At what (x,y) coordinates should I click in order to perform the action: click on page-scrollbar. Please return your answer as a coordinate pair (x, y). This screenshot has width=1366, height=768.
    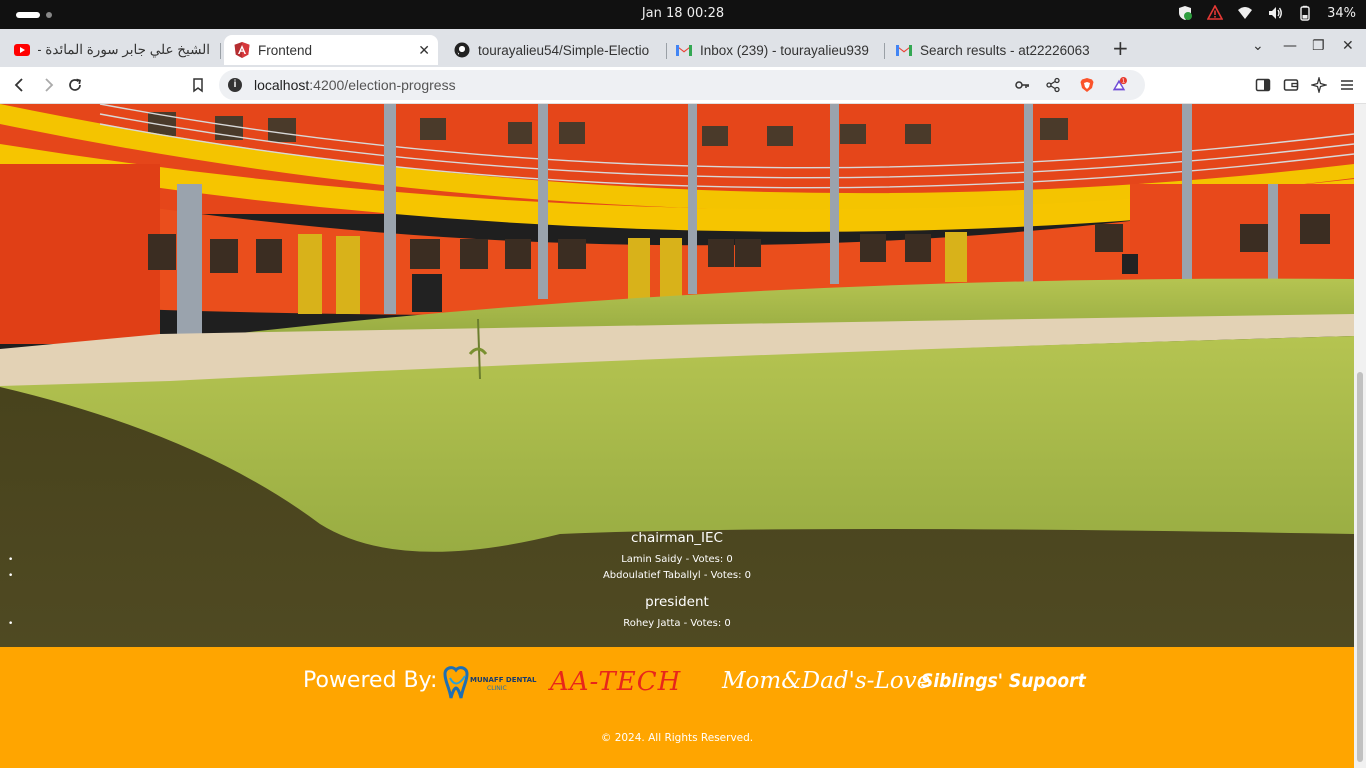
    Looking at the image, I should click on (1360, 436).